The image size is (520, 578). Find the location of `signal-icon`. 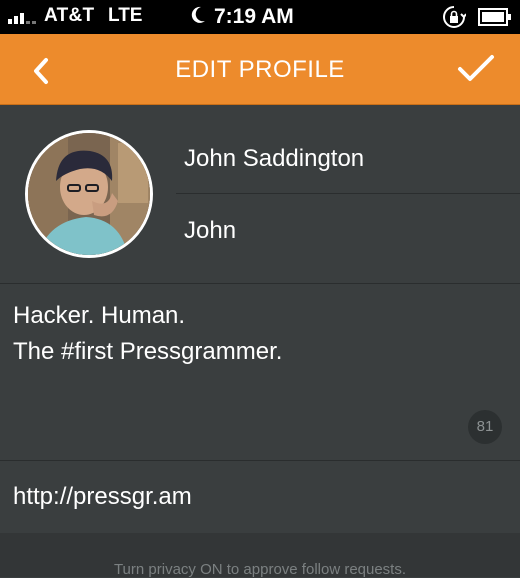

signal-icon is located at coordinates (24, 17).